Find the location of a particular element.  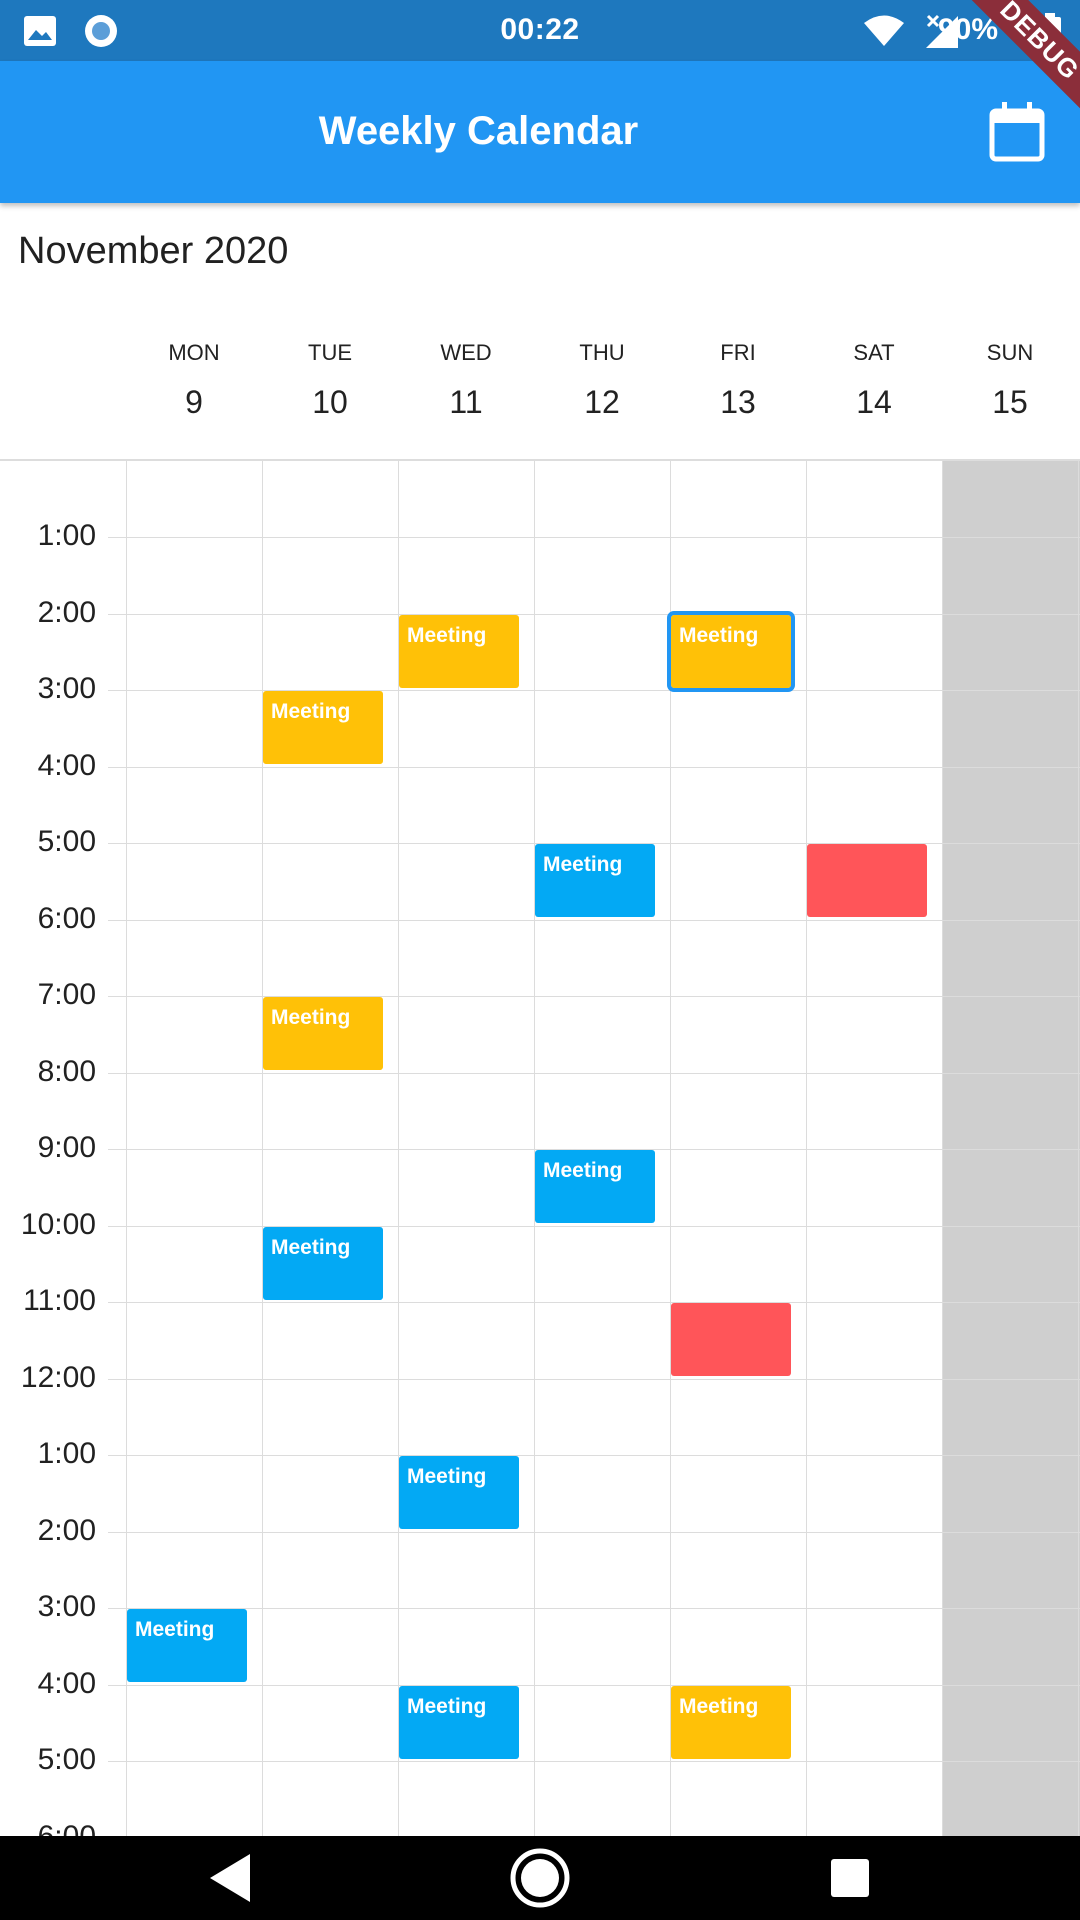

day-number-label: 12 is located at coordinates (602, 402).